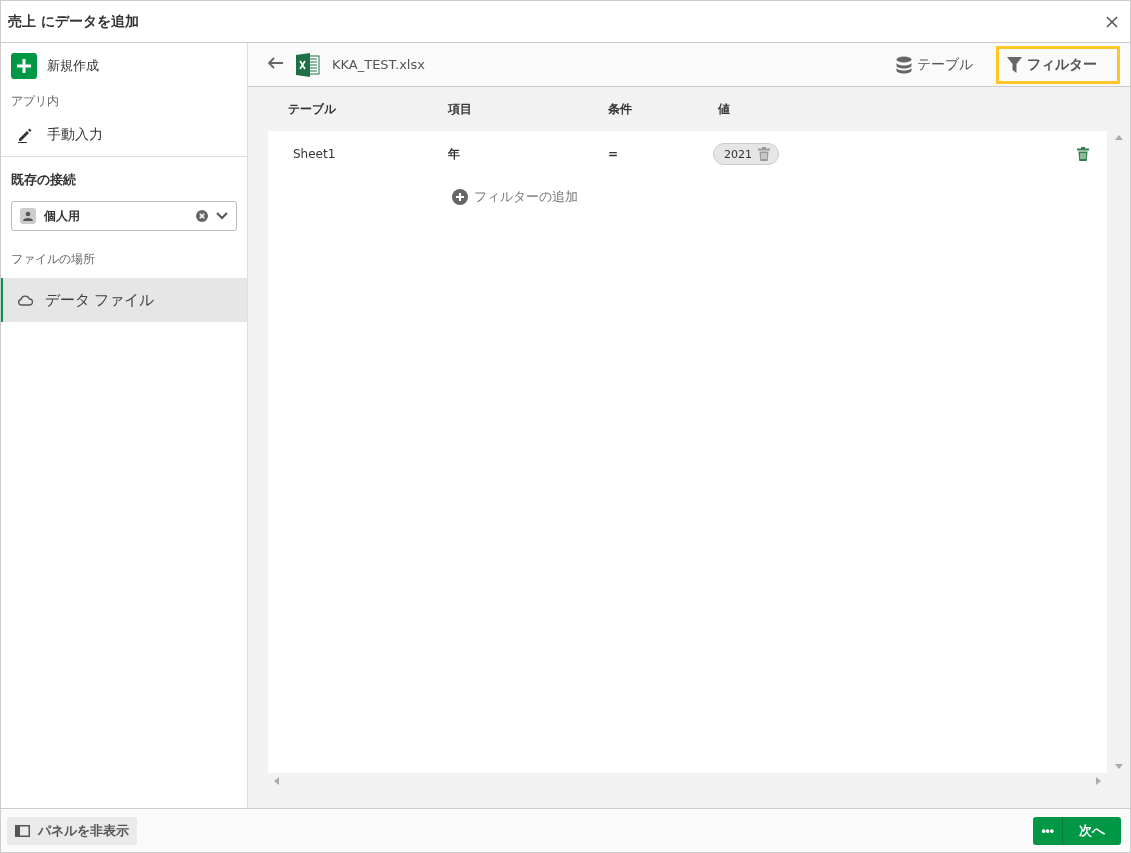 The height and width of the screenshot is (853, 1131). What do you see at coordinates (308, 64) in the screenshot?
I see `spreadsheet-icon` at bounding box center [308, 64].